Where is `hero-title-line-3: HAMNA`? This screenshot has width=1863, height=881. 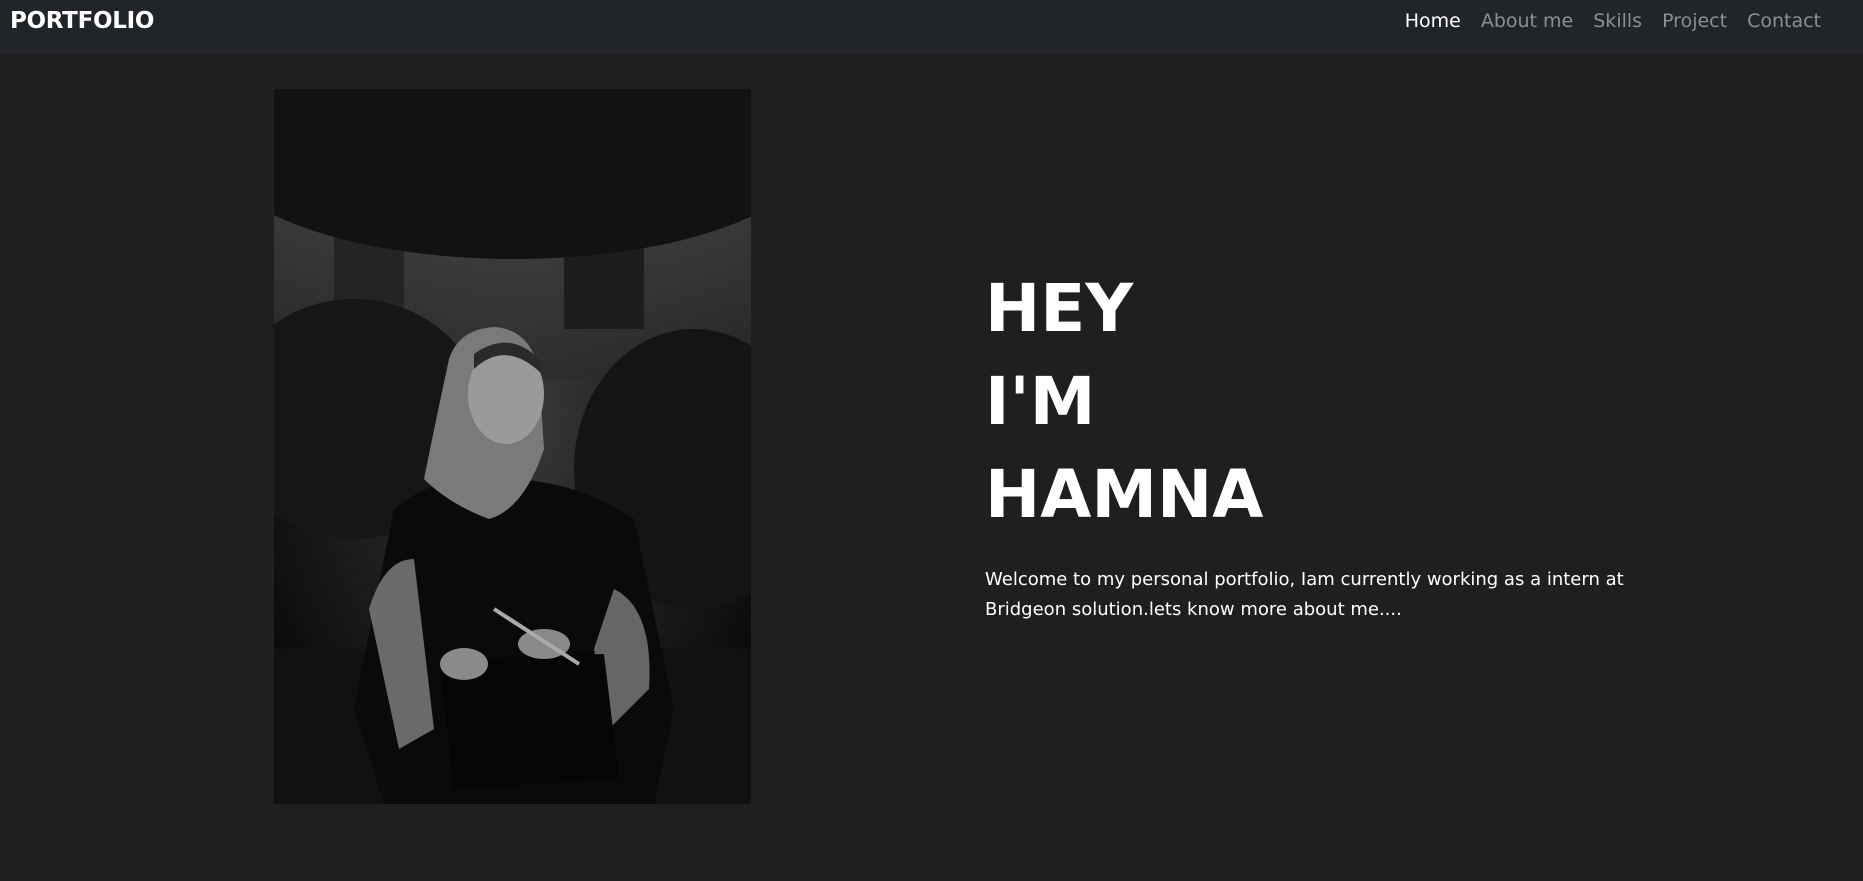 hero-title-line-3: HAMNA is located at coordinates (1124, 494).